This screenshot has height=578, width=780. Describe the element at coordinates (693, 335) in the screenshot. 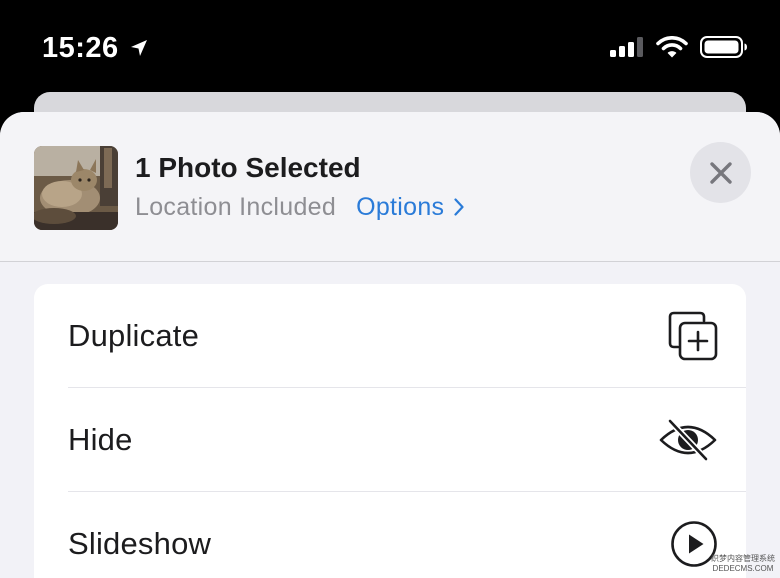

I see `duplicate-icon` at that location.